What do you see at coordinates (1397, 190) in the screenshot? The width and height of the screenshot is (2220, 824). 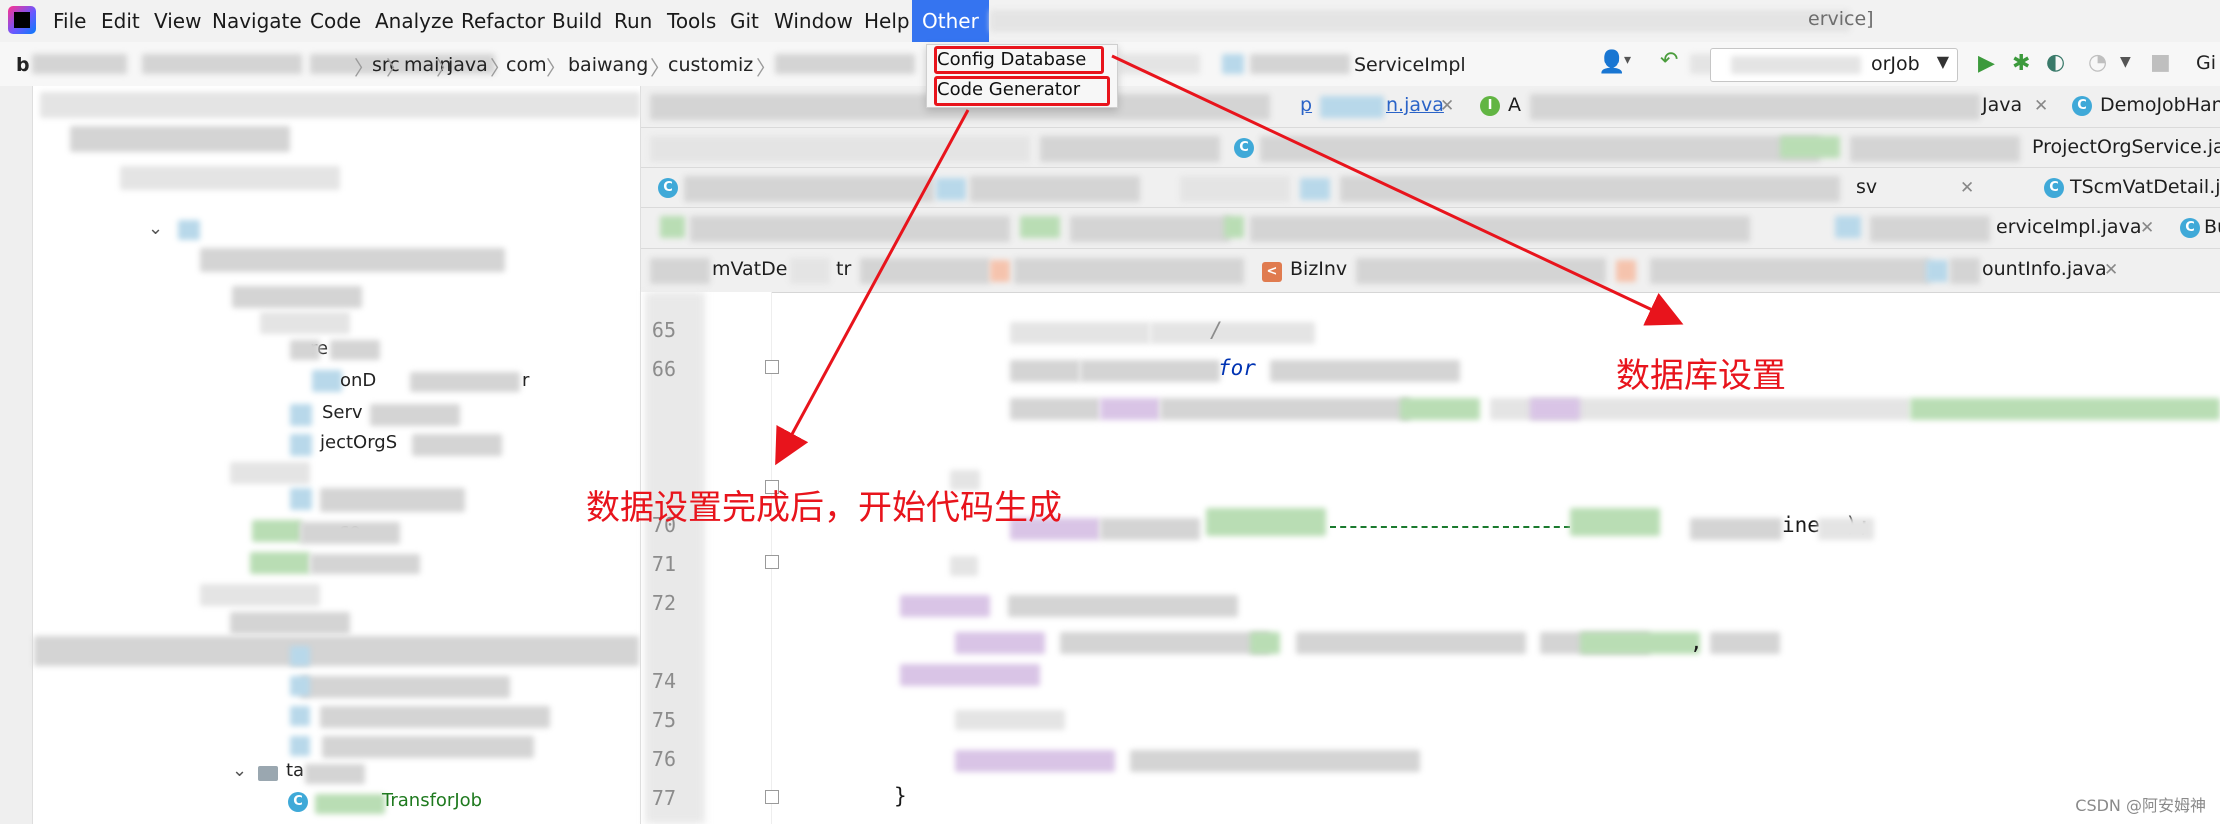 I see `arrow-to-db-note` at bounding box center [1397, 190].